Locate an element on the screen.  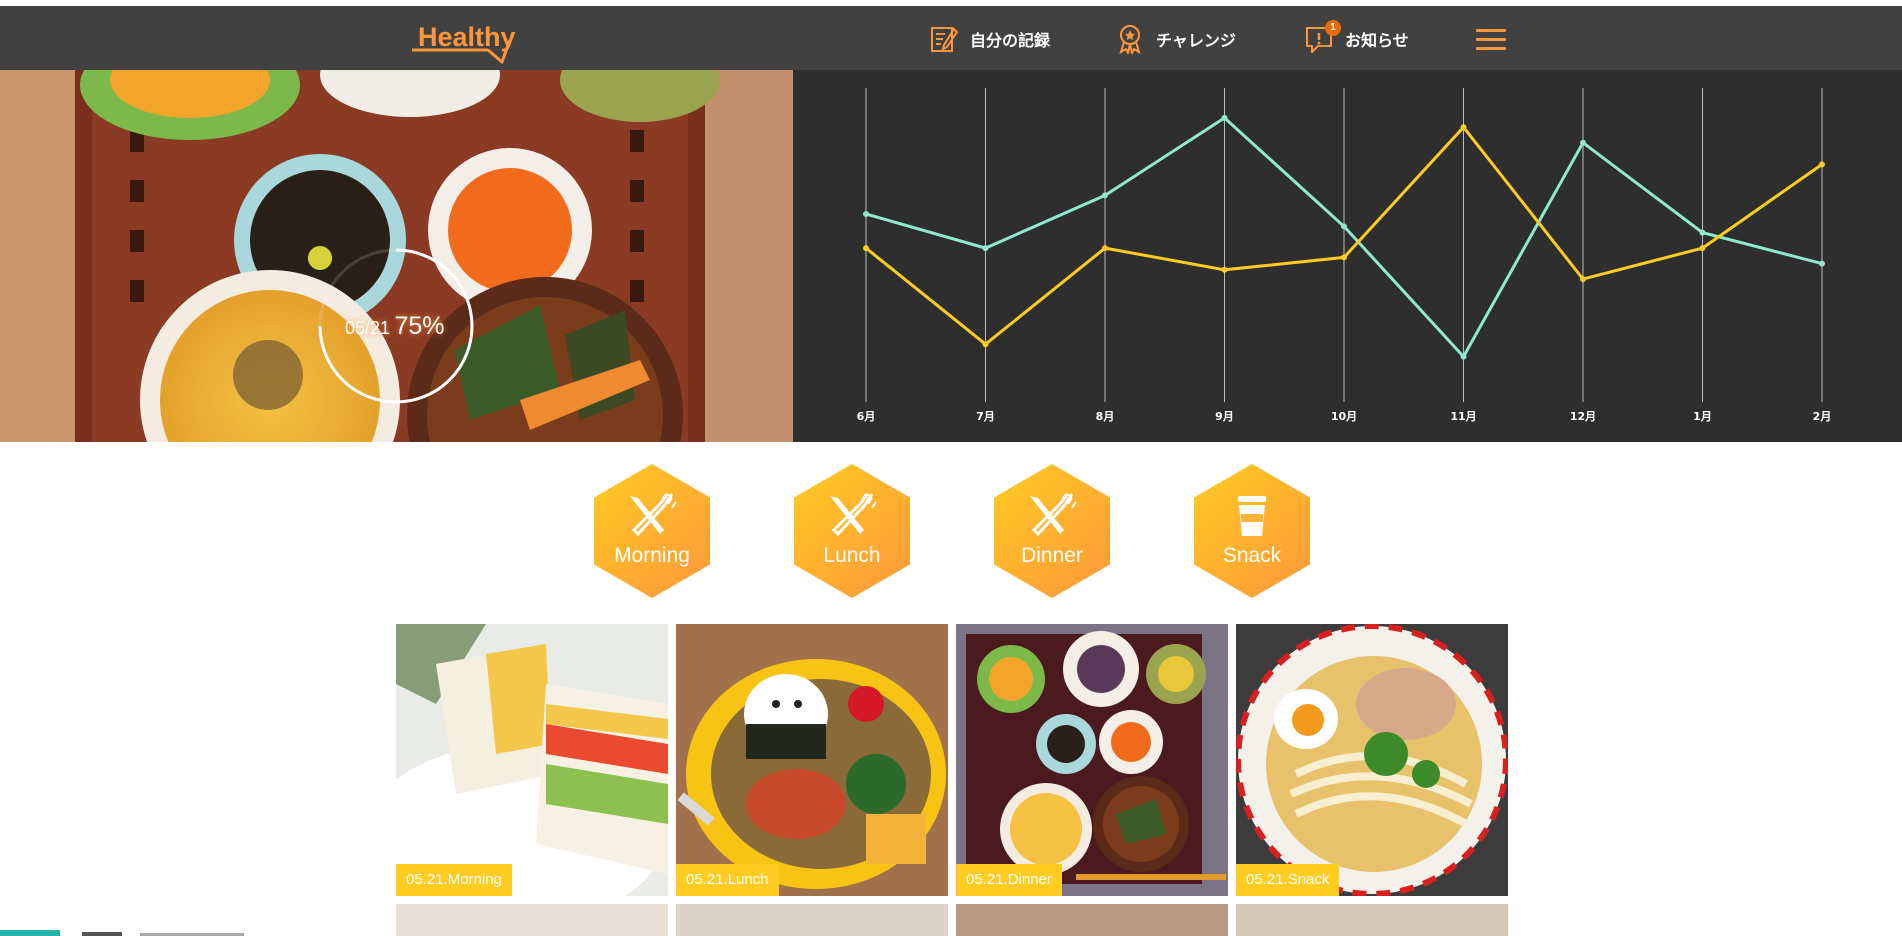
logo-text: Healthy is located at coordinates (467, 37).